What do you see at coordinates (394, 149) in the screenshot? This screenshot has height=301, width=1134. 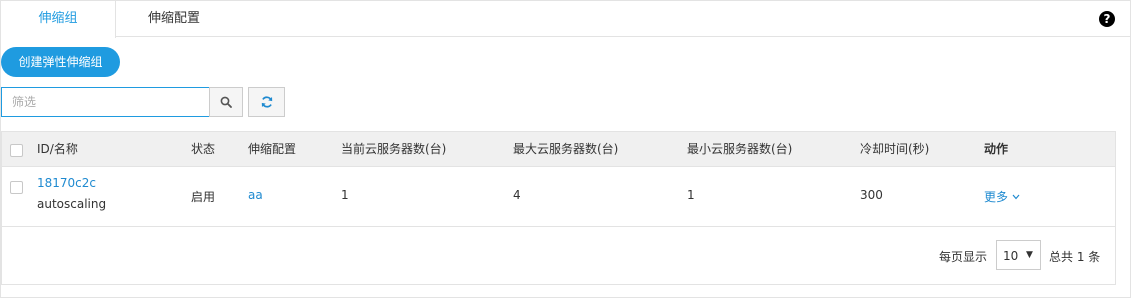 I see `column-header-current-servers: 当前云服务器数(台)` at bounding box center [394, 149].